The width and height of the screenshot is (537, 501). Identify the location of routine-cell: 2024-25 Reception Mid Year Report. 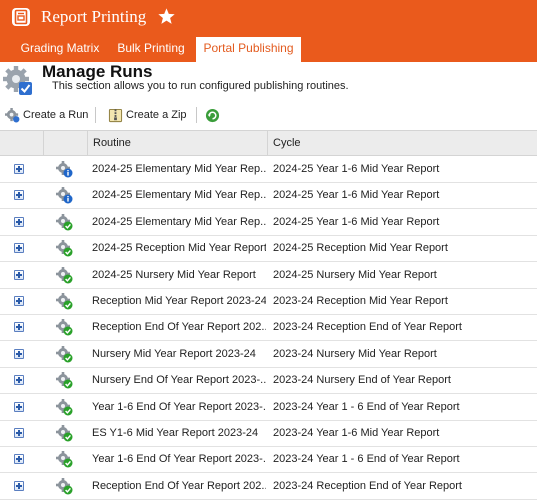
(179, 248).